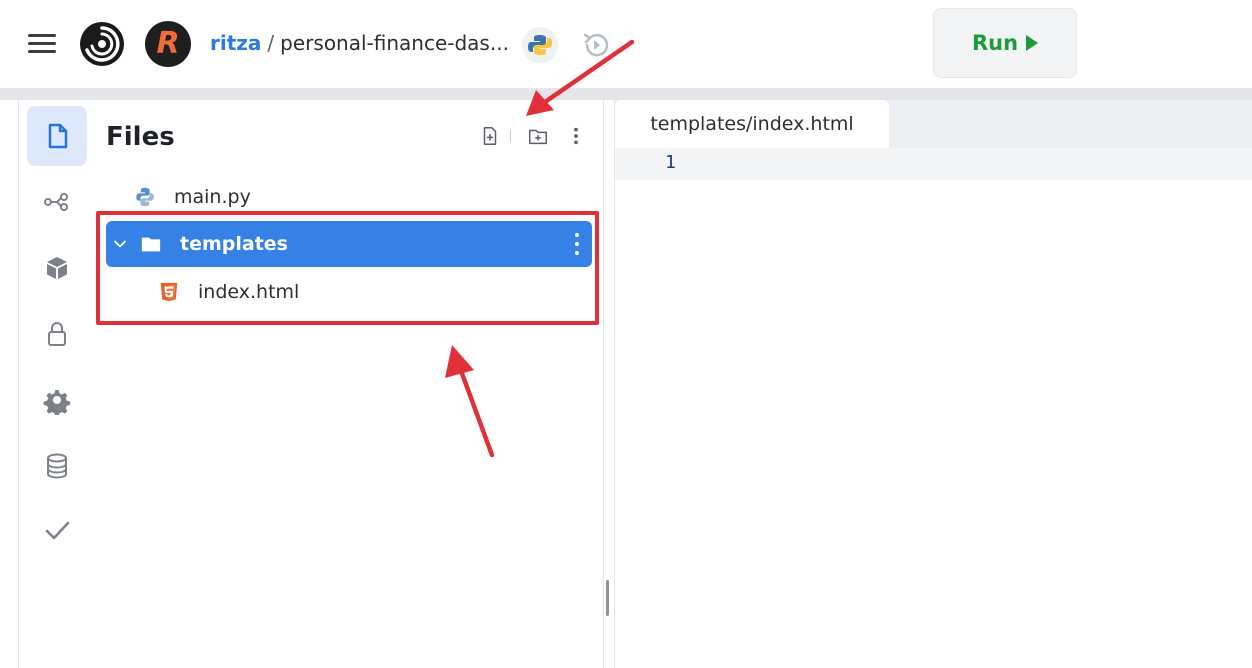 The width and height of the screenshot is (1252, 668). I want to click on avatar-letter: R, so click(168, 43).